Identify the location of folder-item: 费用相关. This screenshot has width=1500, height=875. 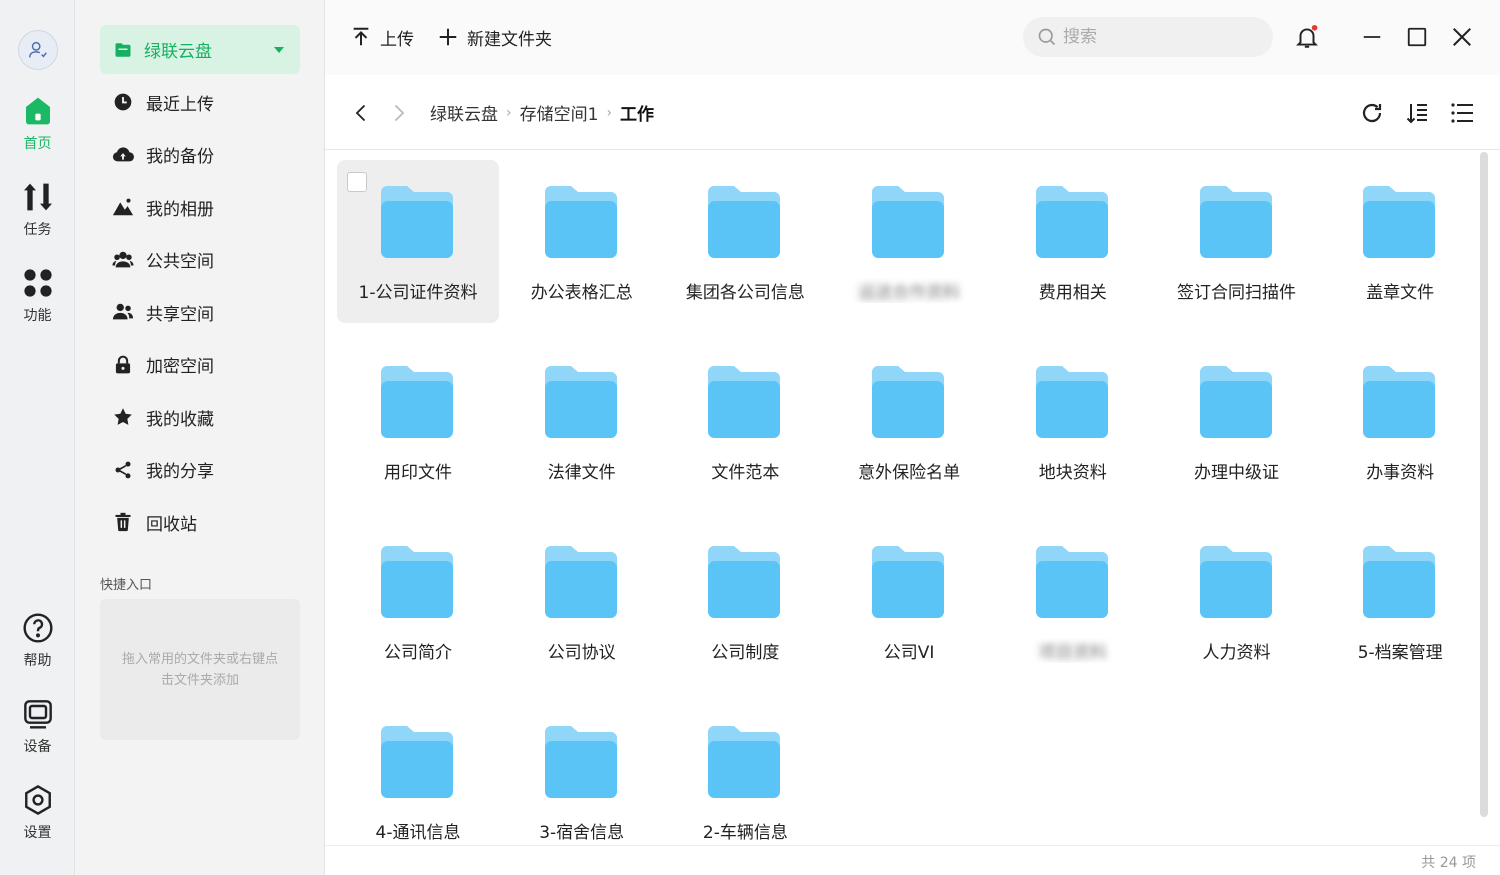
(1073, 241).